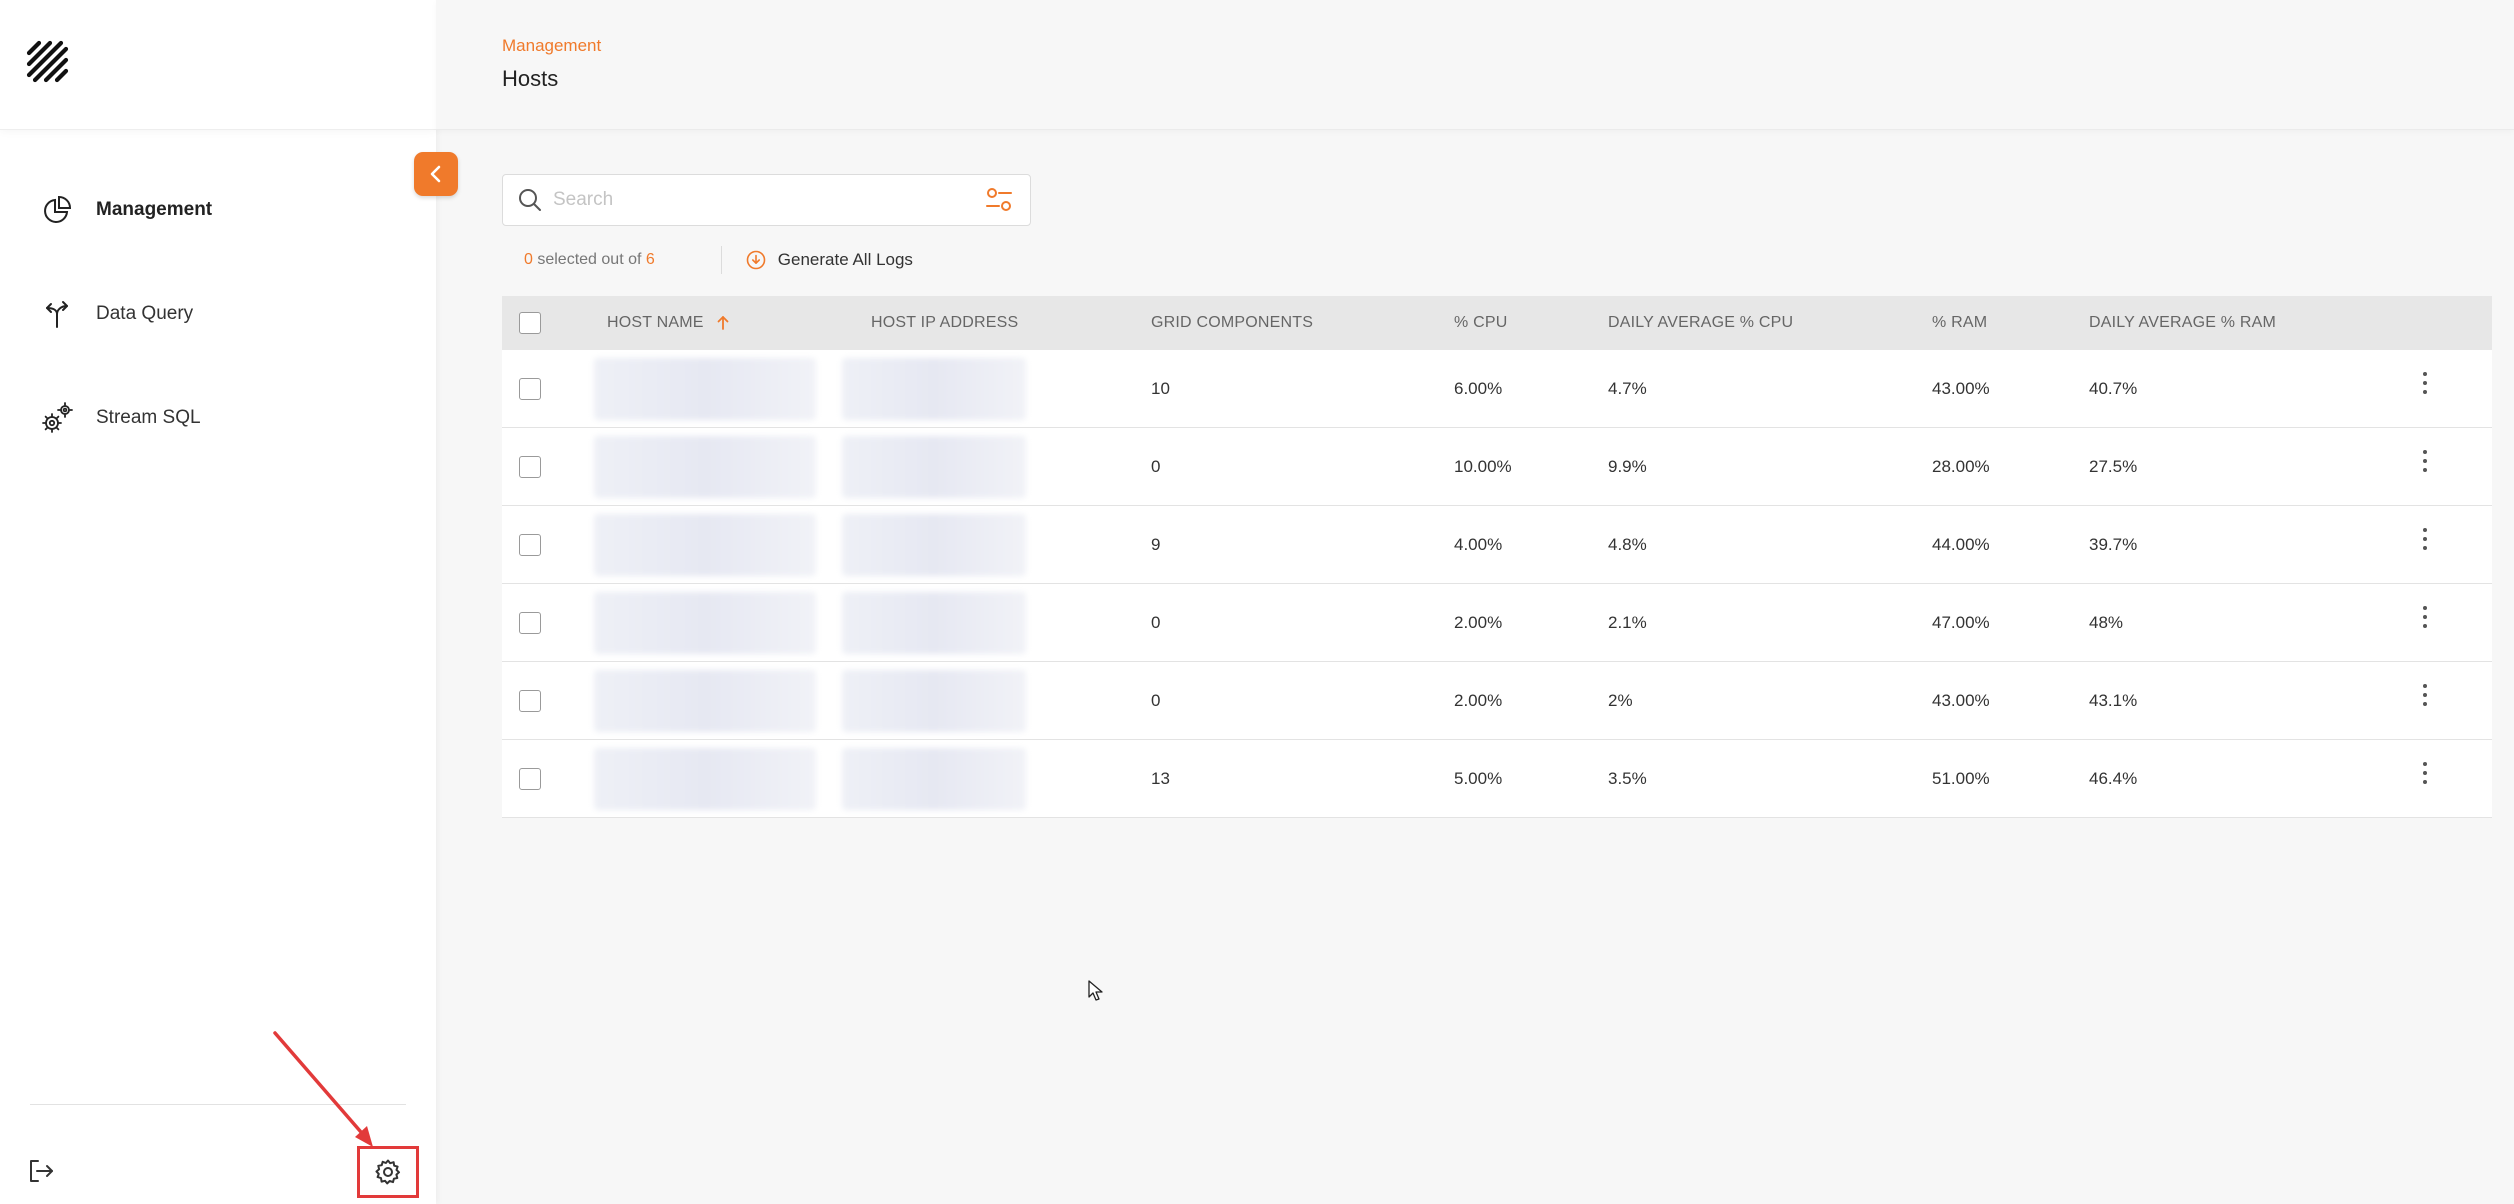 Image resolution: width=2514 pixels, height=1204 pixels. I want to click on table-row: 0 2.00% 2.1% 47.00% 48%, so click(1497, 623).